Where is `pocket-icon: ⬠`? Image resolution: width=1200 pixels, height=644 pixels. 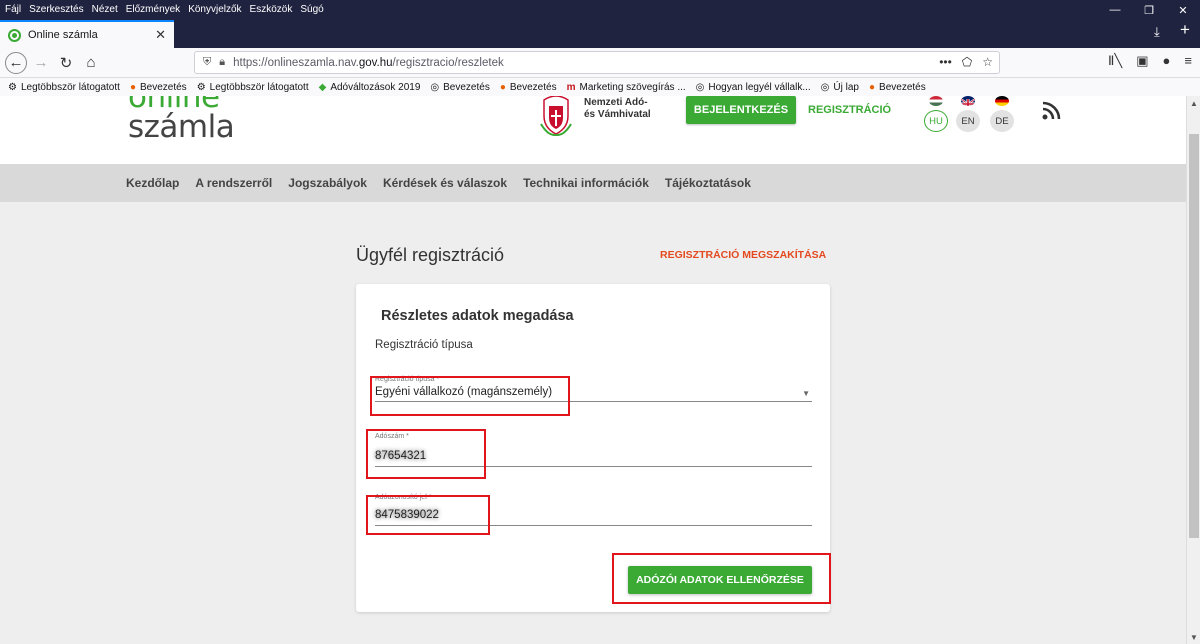 pocket-icon: ⬠ is located at coordinates (967, 62).